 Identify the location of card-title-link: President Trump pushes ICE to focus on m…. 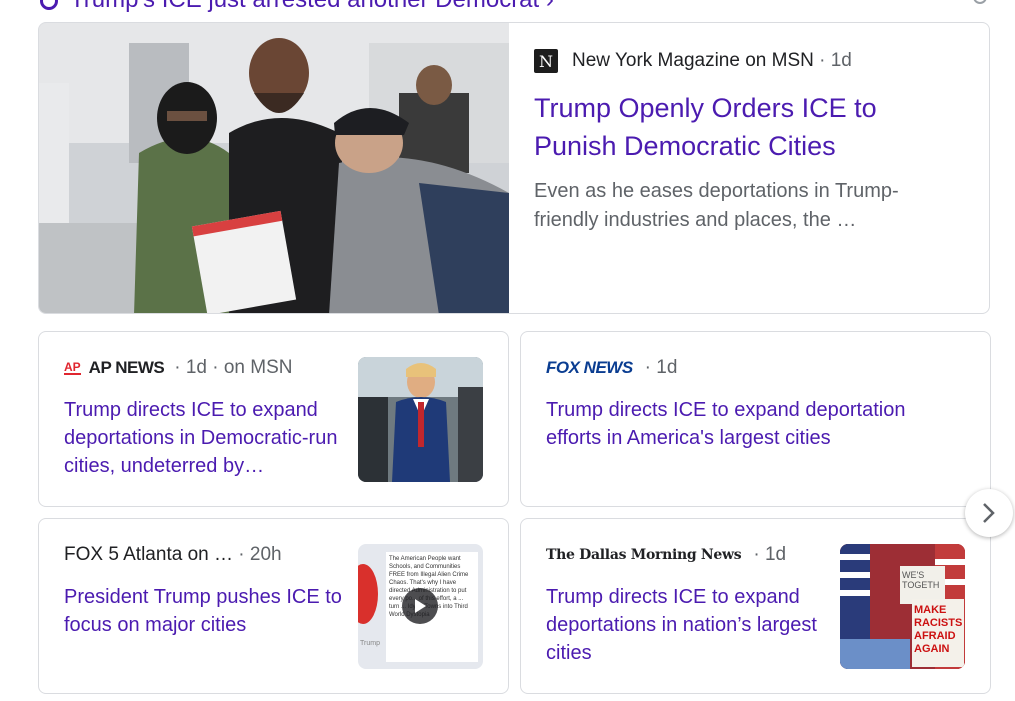
(204, 611).